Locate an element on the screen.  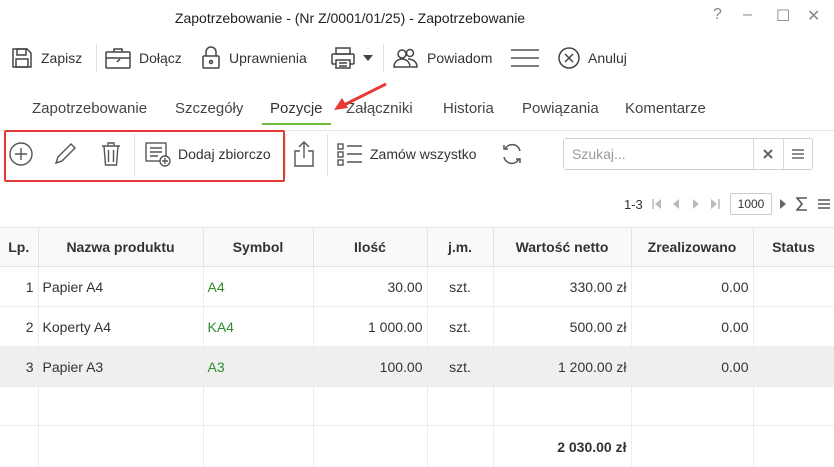
list-add-icon is located at coordinates (158, 154).